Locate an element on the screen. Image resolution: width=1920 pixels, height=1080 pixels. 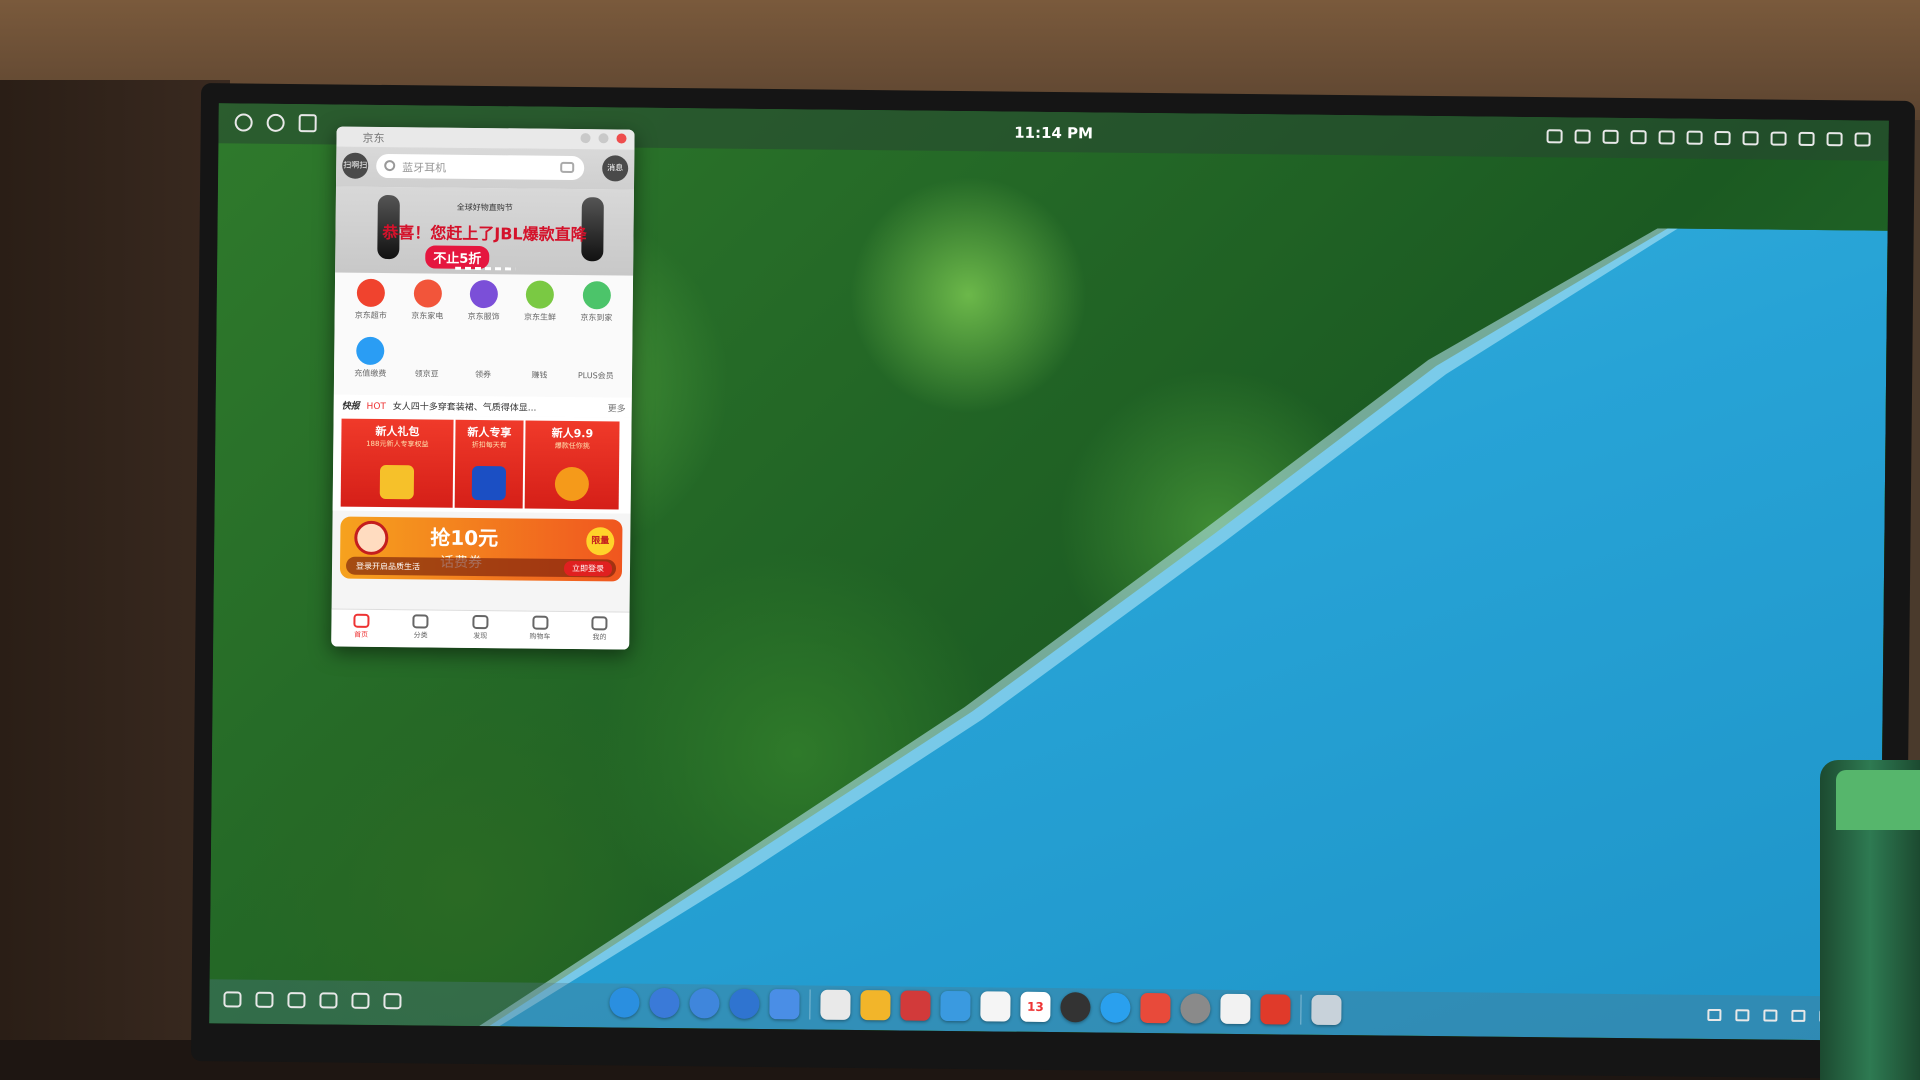
display-icon is located at coordinates (1554, 136).